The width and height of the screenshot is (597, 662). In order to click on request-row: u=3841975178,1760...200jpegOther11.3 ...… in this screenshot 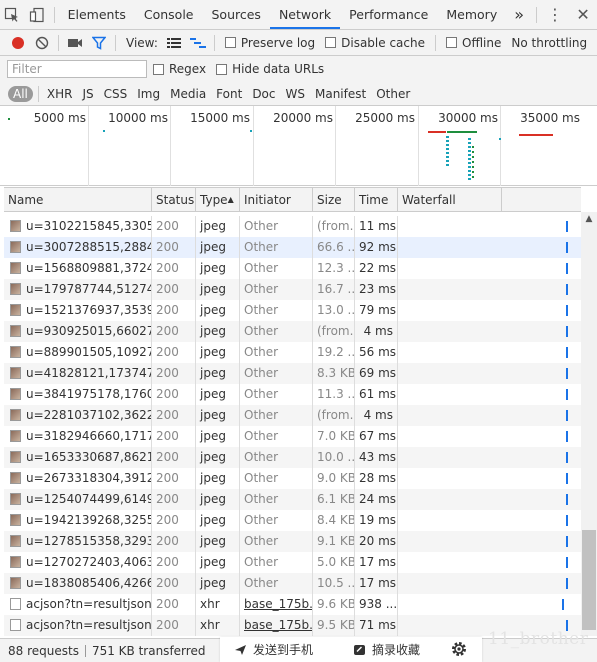, I will do `click(292, 394)`.